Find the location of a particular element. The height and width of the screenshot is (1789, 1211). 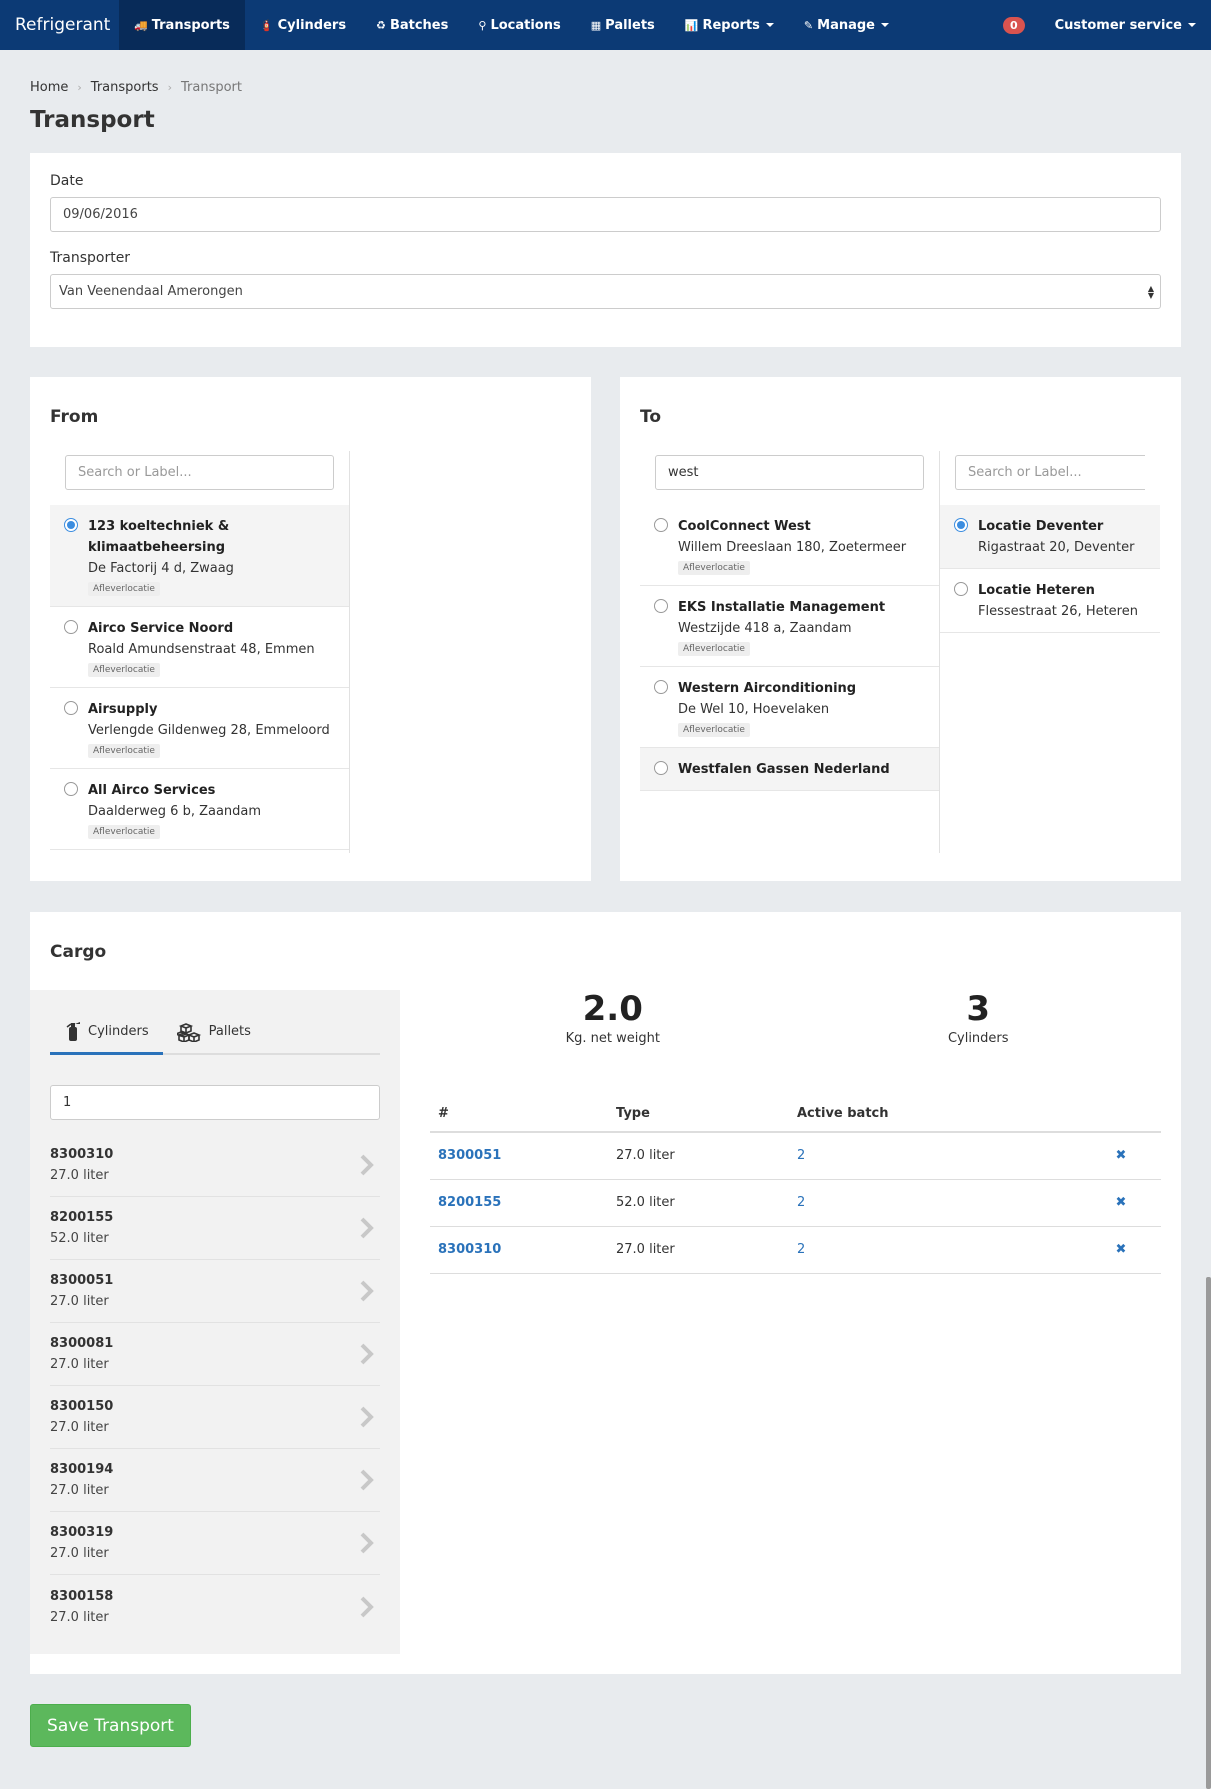

col-batch: Active batch is located at coordinates (935, 1116).